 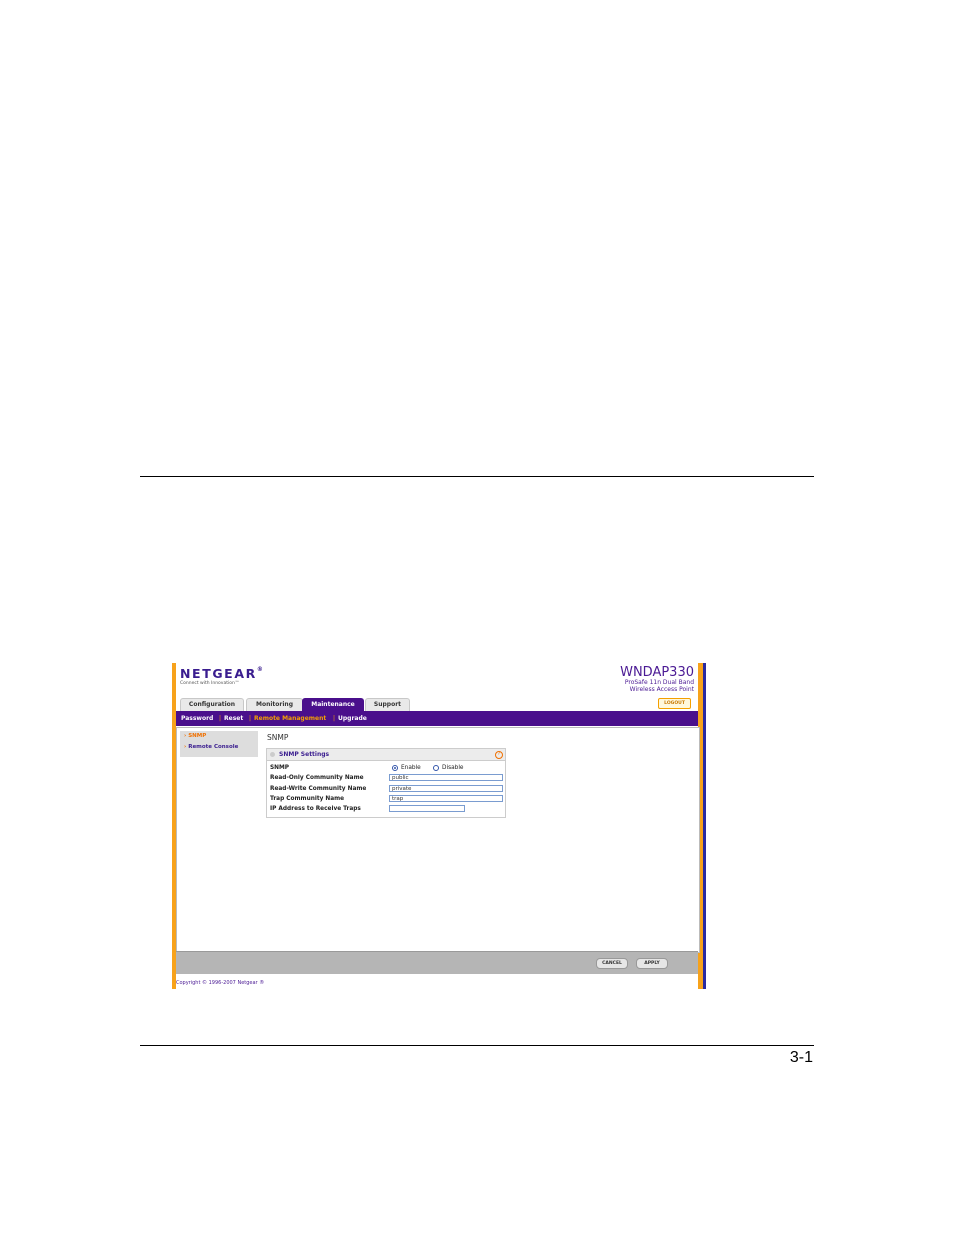 I want to click on bottom-horizontal-rule, so click(x=477, y=1045).